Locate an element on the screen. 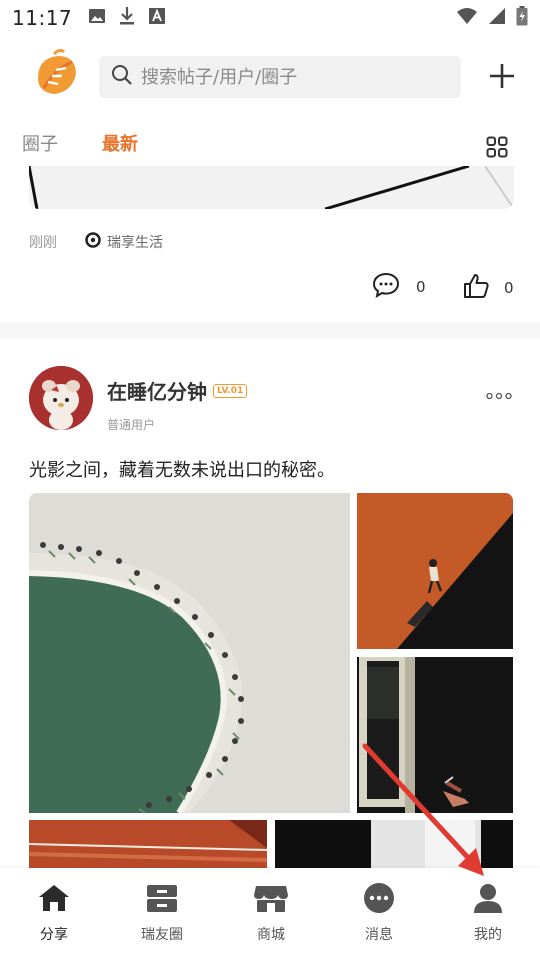 The height and width of the screenshot is (960, 540). nav-friend-circle-label: 瑞友圈 is located at coordinates (162, 935).